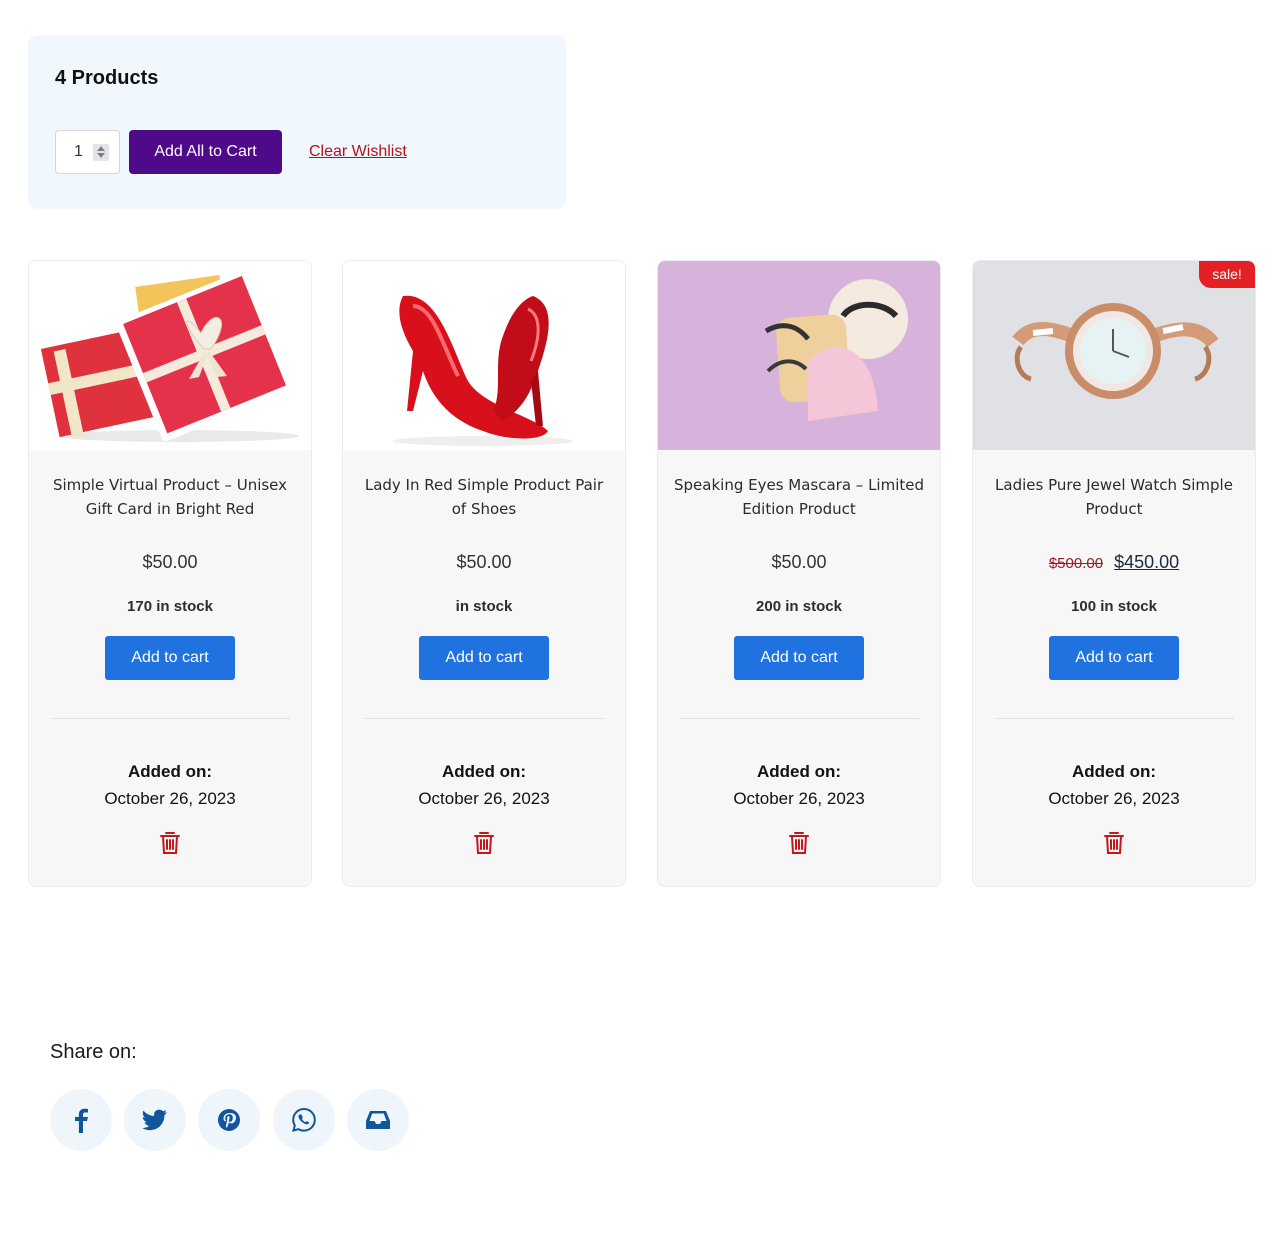 The width and height of the screenshot is (1280, 1256). I want to click on spin-arrows-icon, so click(101, 152).